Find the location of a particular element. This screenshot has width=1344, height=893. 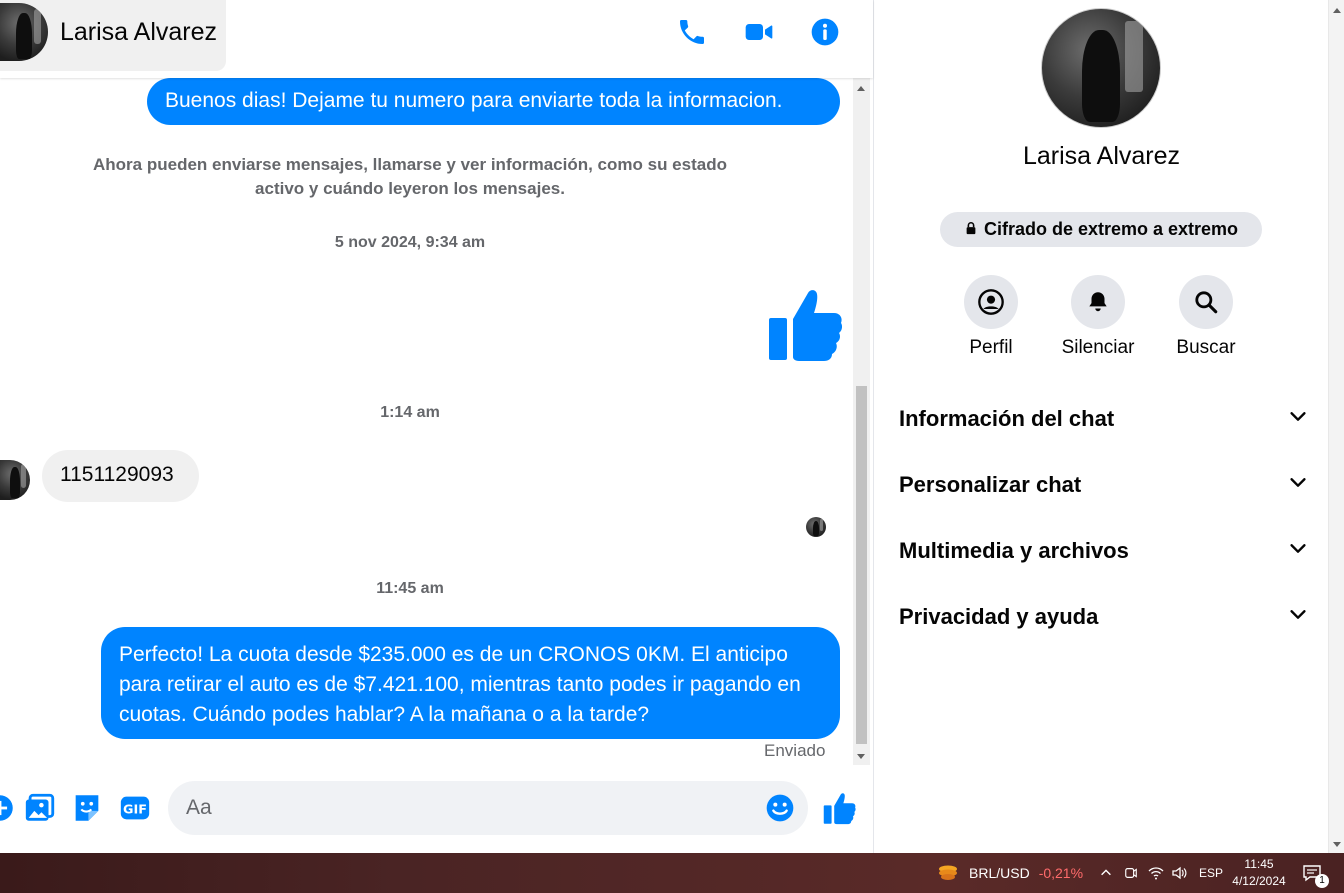

message-scrollbar is located at coordinates (861, 421).